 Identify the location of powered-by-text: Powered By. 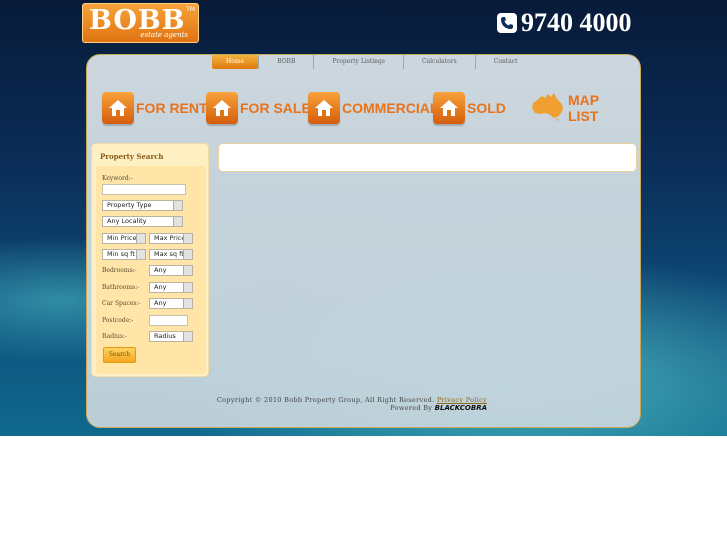
(411, 408).